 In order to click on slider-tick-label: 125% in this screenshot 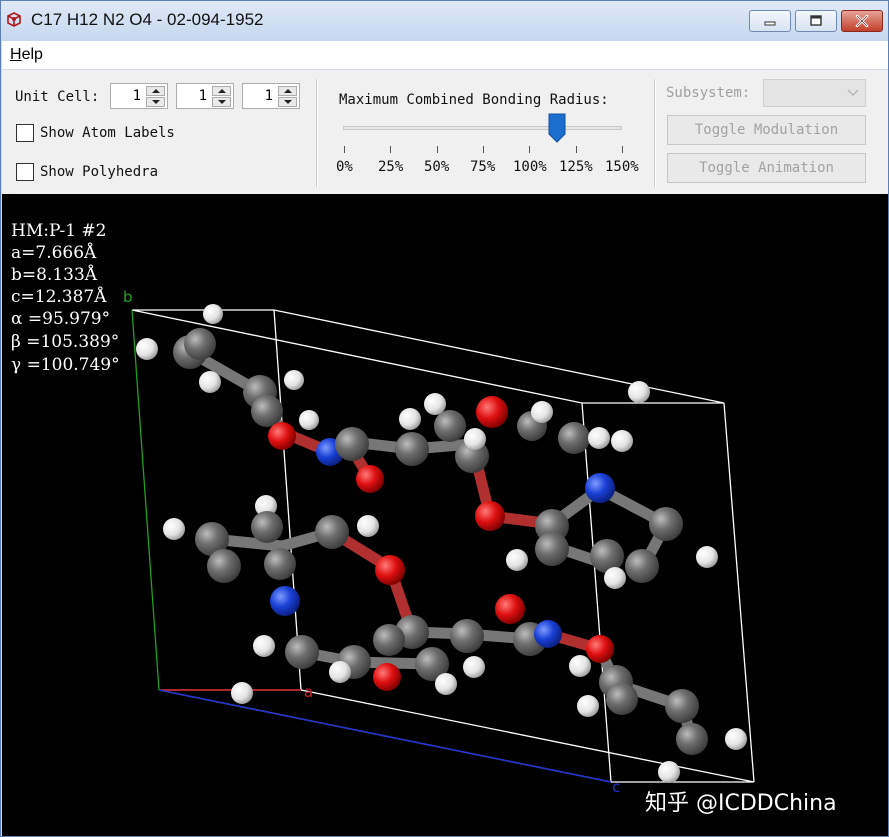, I will do `click(576, 167)`.